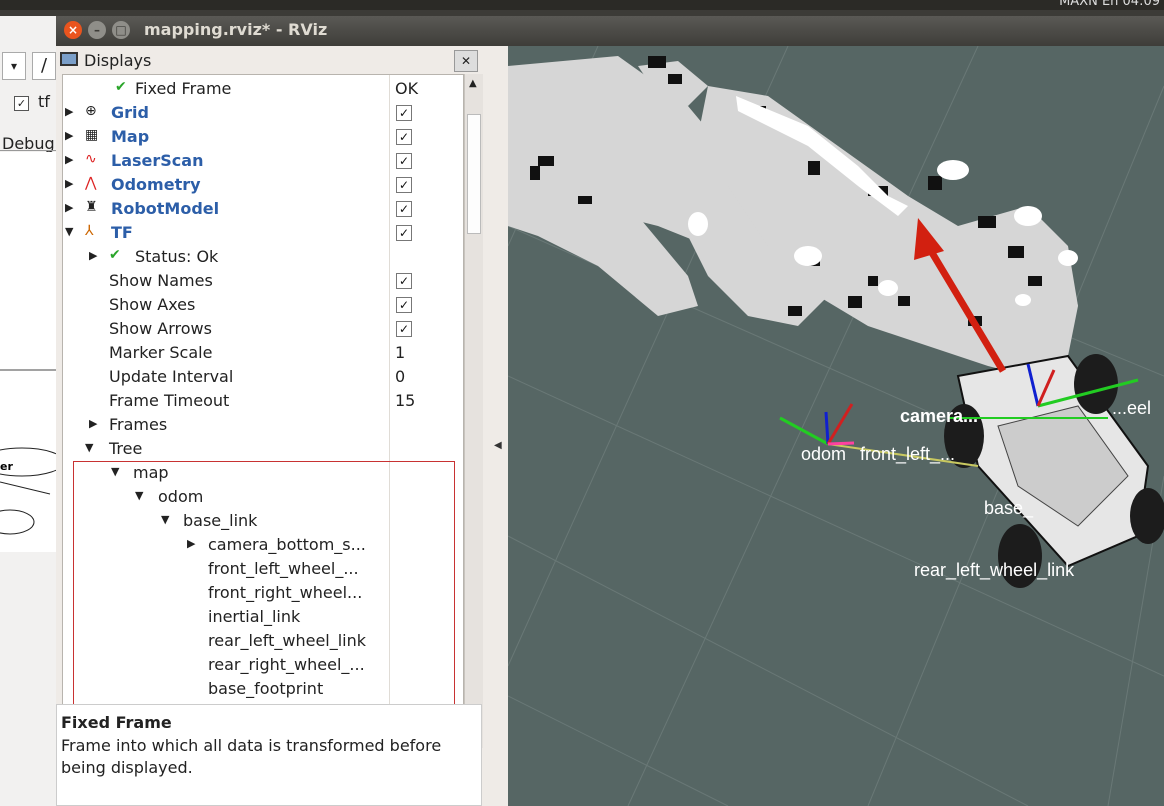 Image resolution: width=1164 pixels, height=806 pixels. I want to click on displays-title: Displays, so click(118, 60).